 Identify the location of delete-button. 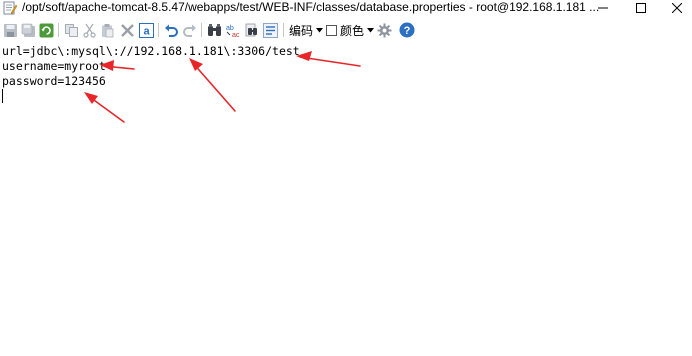
(127, 30).